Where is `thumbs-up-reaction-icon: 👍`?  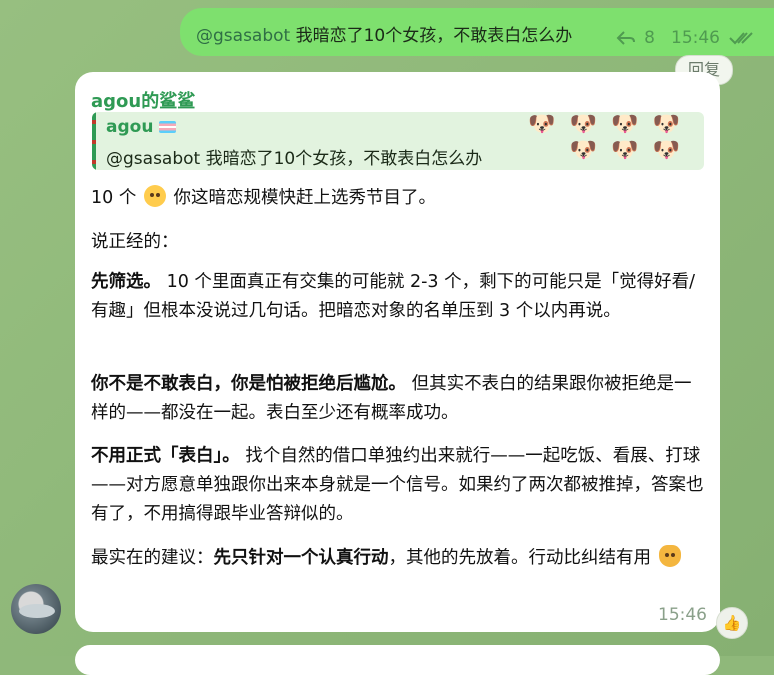 thumbs-up-reaction-icon: 👍 is located at coordinates (732, 623).